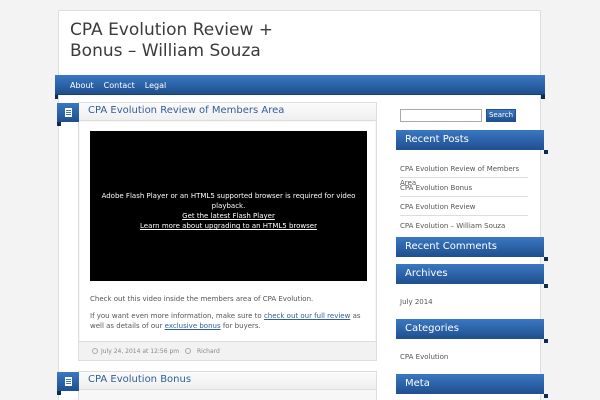  What do you see at coordinates (464, 173) in the screenshot?
I see `recent-post-item: CPA Evolution Review of Members Area` at bounding box center [464, 173].